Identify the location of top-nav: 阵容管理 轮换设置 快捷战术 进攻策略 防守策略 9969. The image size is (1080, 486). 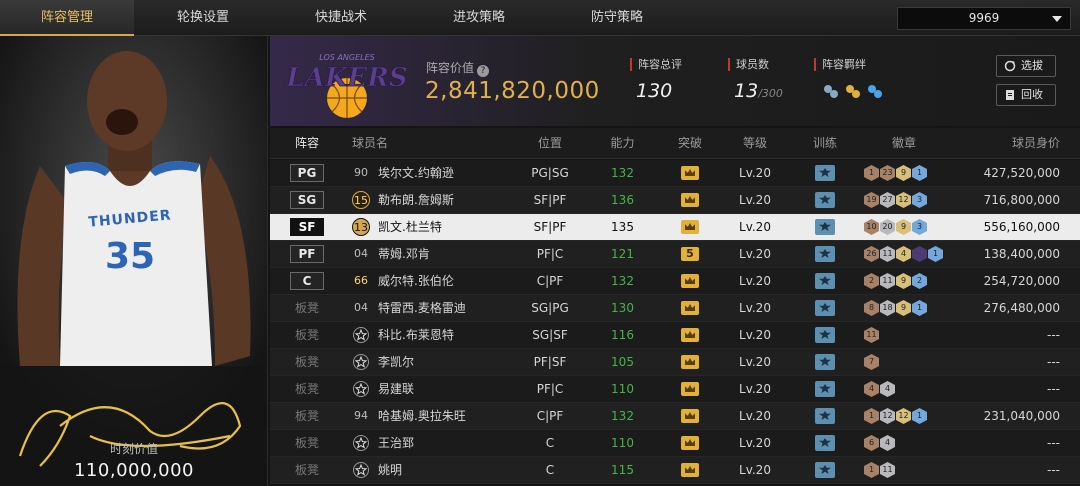
(540, 18).